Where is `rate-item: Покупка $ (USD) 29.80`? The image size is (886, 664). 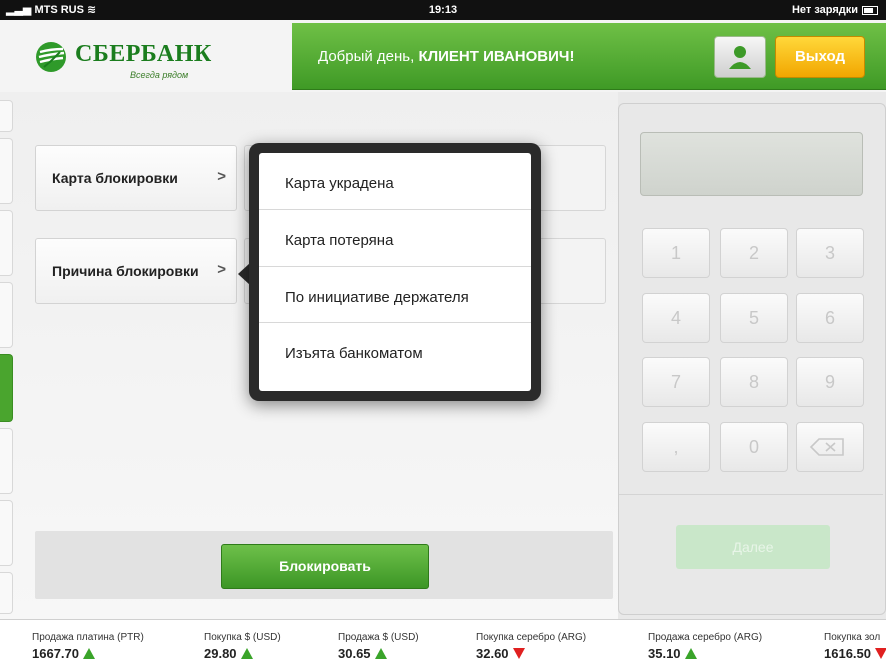
rate-item: Покупка $ (USD) 29.80 is located at coordinates (242, 646).